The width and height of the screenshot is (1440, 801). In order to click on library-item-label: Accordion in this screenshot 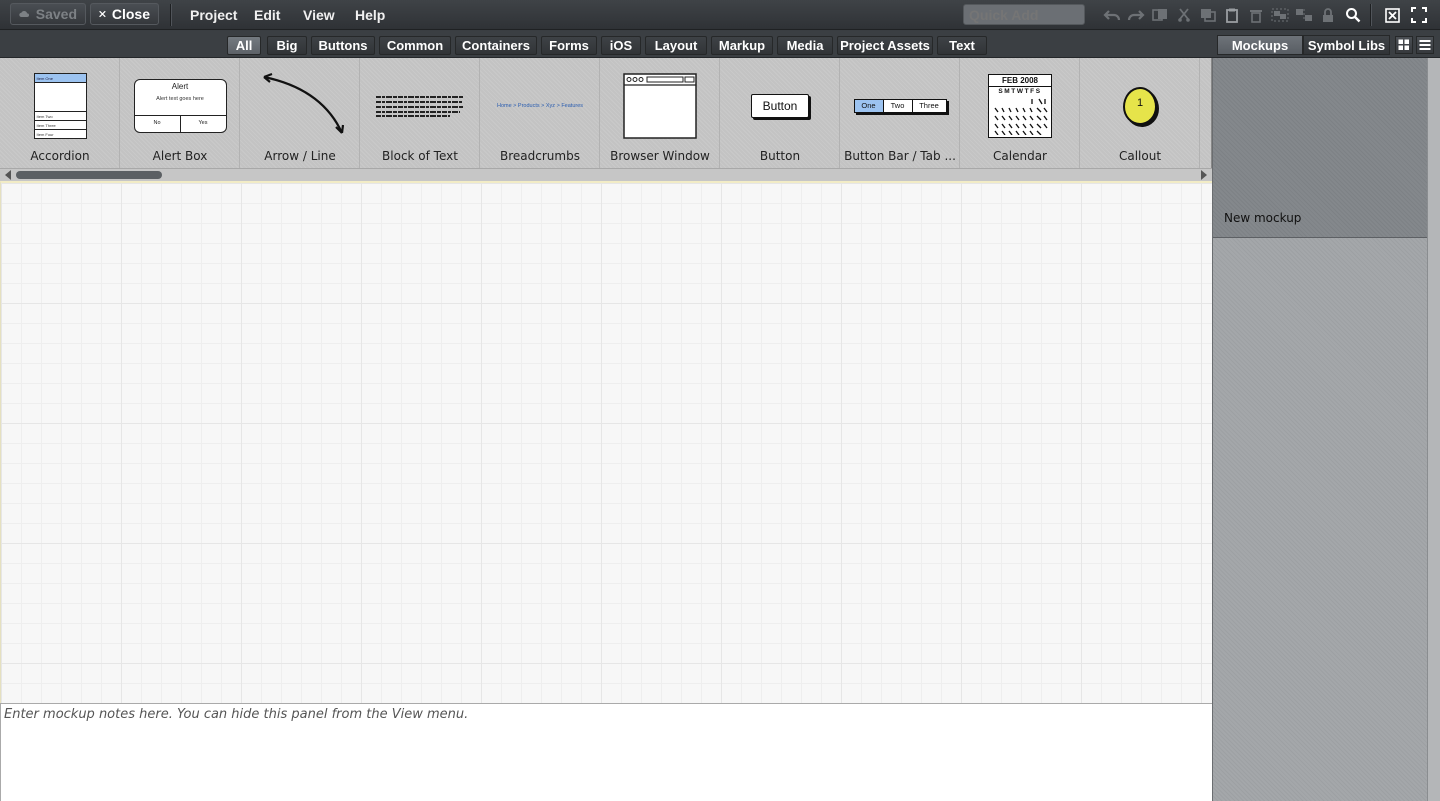, I will do `click(60, 156)`.